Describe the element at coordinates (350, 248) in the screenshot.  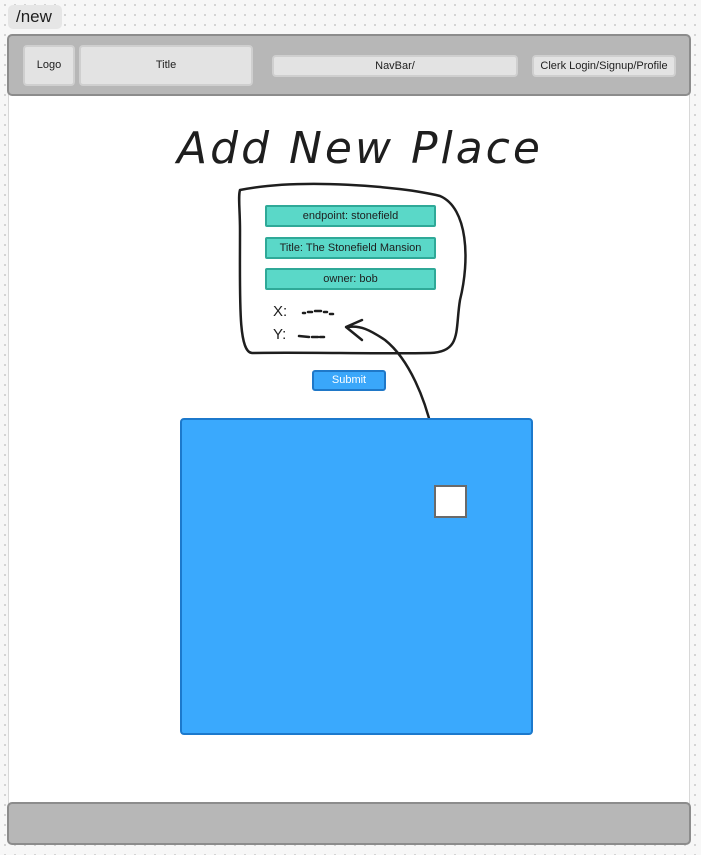
I see `title-field: Title: The Stonefield Mansion` at that location.